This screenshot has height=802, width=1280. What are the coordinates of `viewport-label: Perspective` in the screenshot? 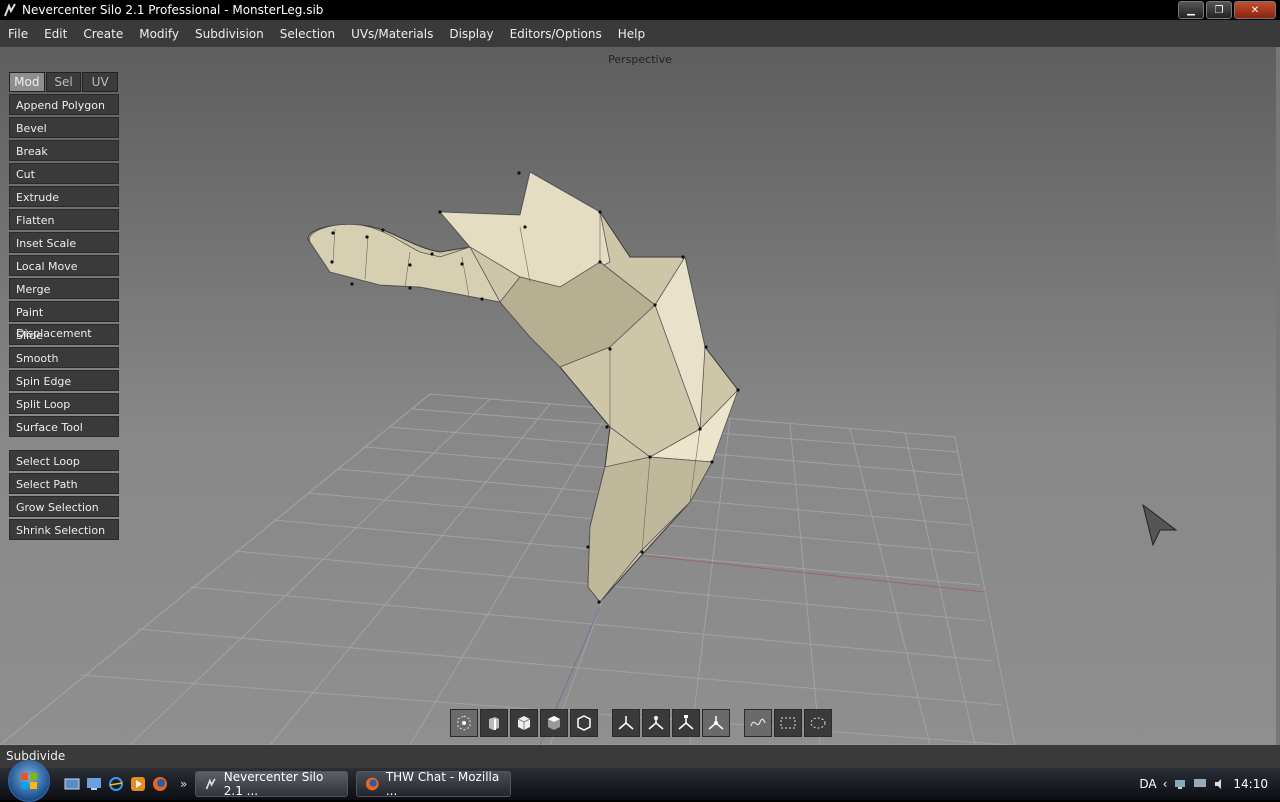 It's located at (640, 59).